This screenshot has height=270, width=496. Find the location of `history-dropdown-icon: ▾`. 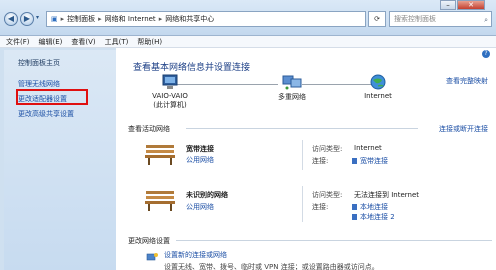

history-dropdown-icon: ▾ is located at coordinates (37, 17).